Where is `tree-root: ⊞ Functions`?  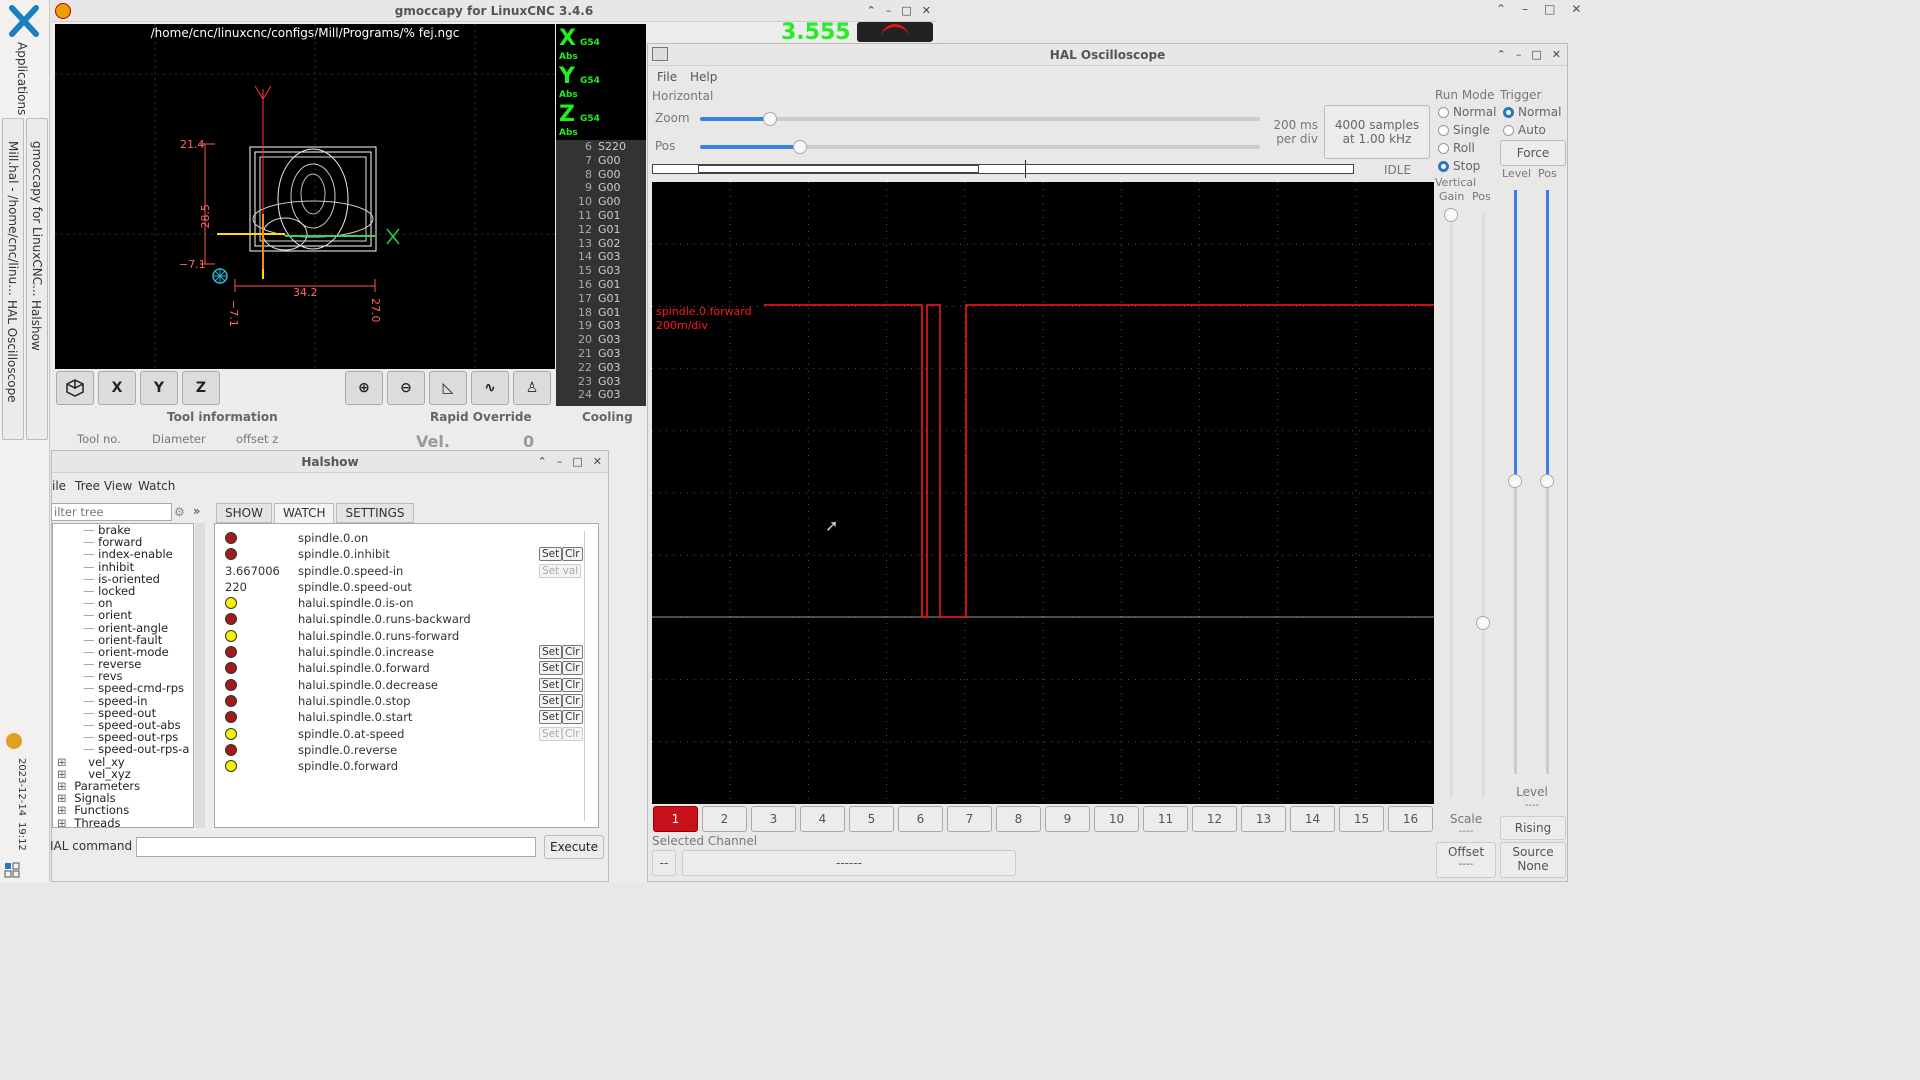 tree-root: ⊞ Functions is located at coordinates (123, 810).